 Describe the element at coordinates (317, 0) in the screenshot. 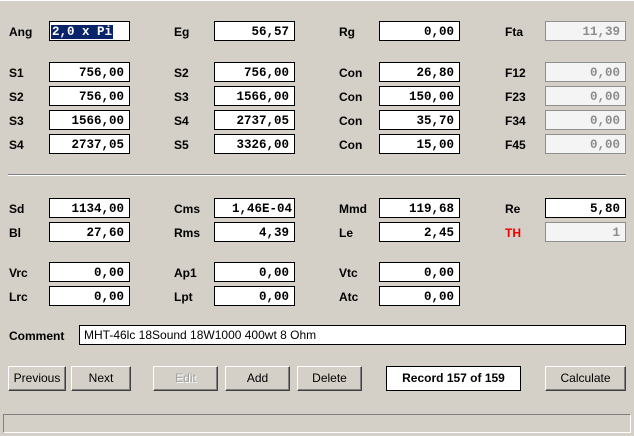

I see `window-top-edge` at that location.